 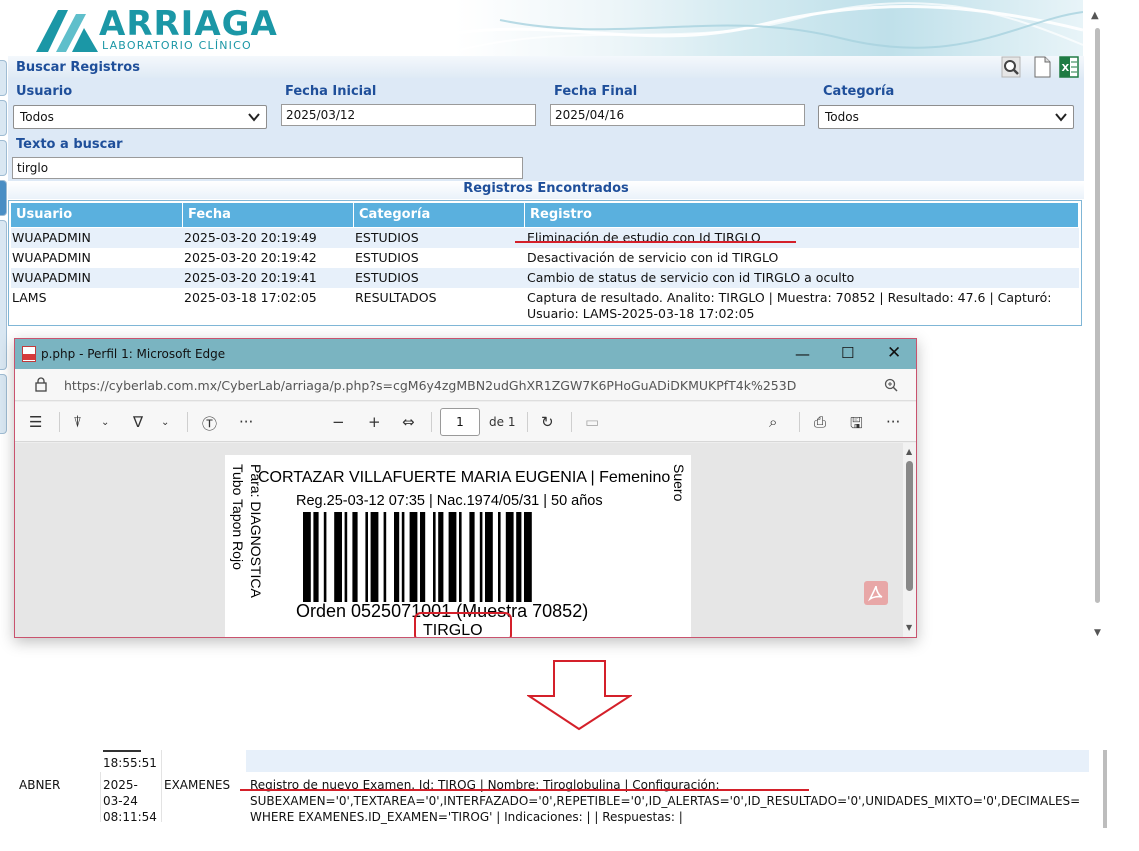 I want to click on cell-registro-continued: Usuario: LAMS-2025-03-18 17:02:05, so click(x=641, y=313).